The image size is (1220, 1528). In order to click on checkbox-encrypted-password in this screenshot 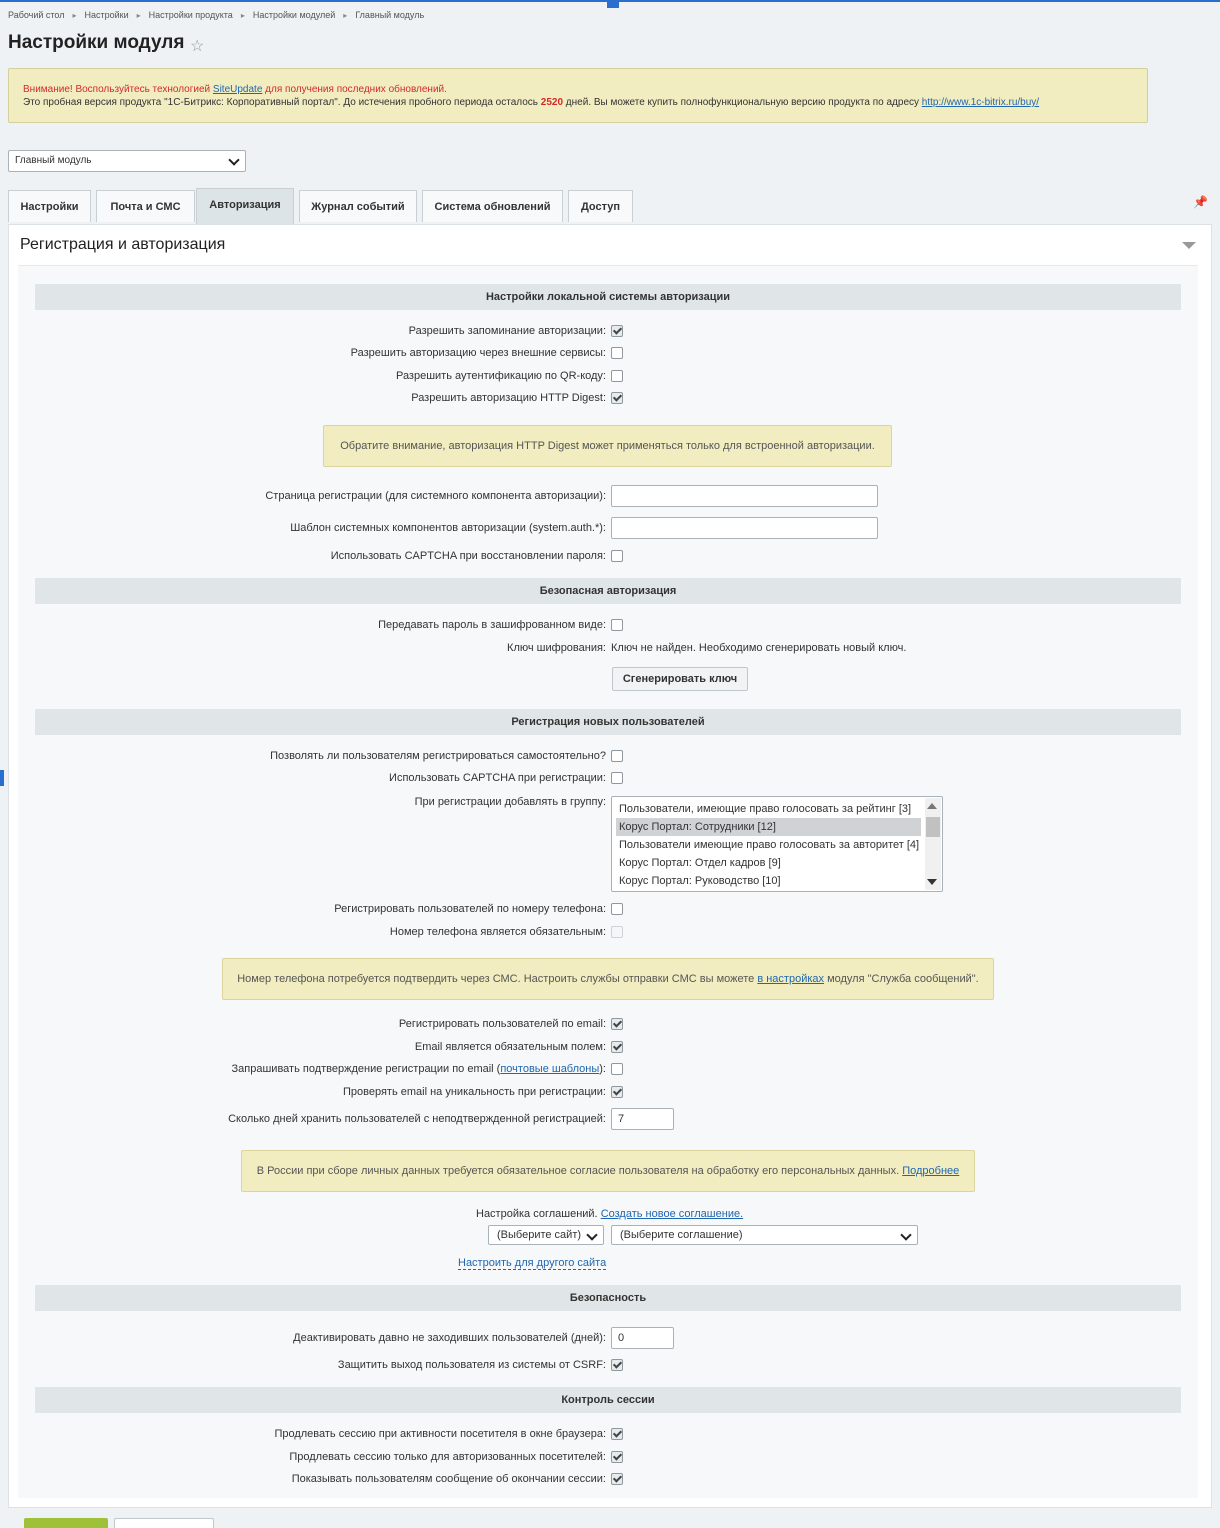, I will do `click(617, 625)`.